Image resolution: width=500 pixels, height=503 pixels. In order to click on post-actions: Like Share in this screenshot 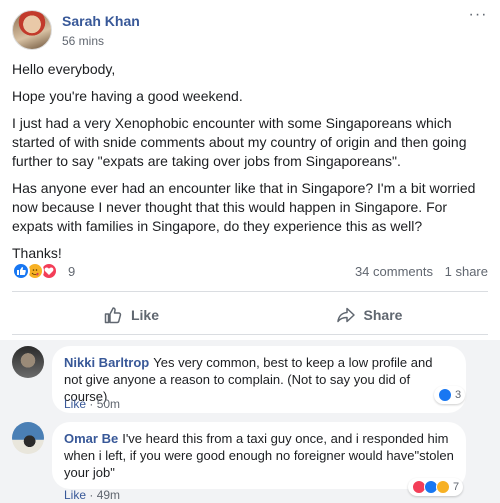, I will do `click(250, 315)`.